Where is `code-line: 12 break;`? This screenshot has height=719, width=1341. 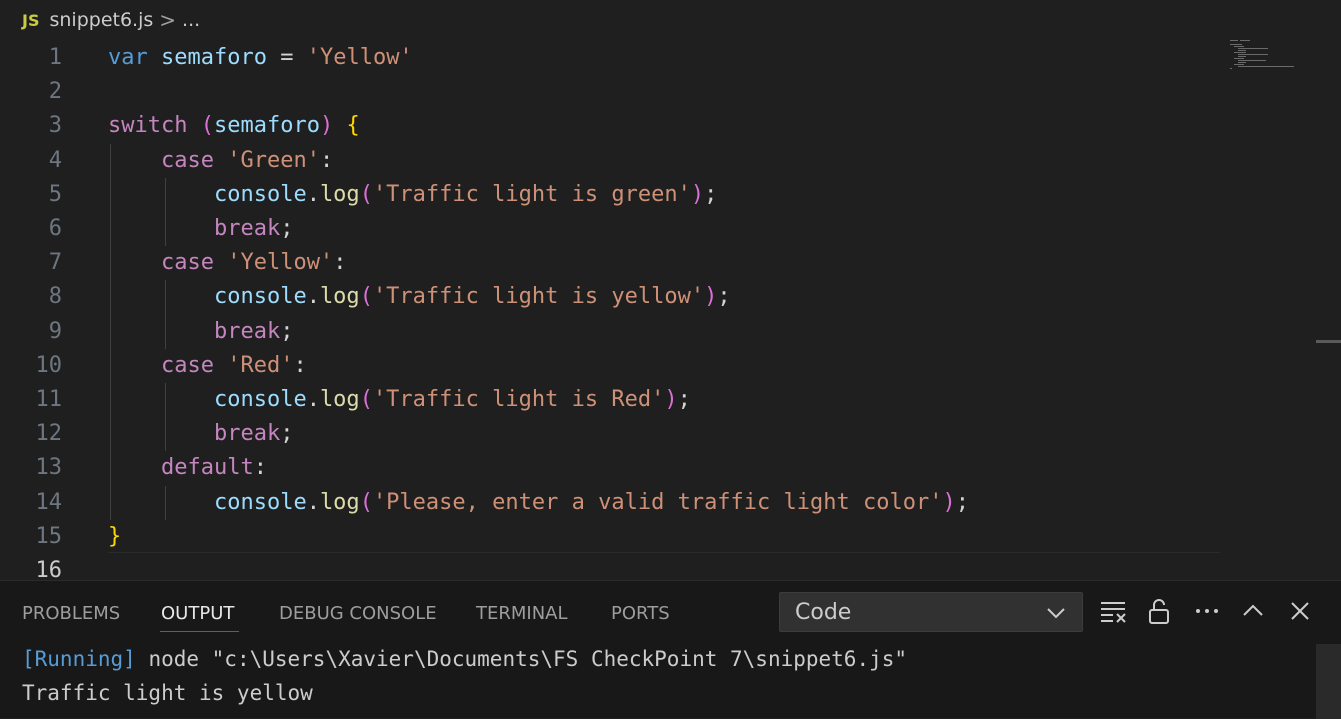
code-line: 12 break; is located at coordinates (615, 434).